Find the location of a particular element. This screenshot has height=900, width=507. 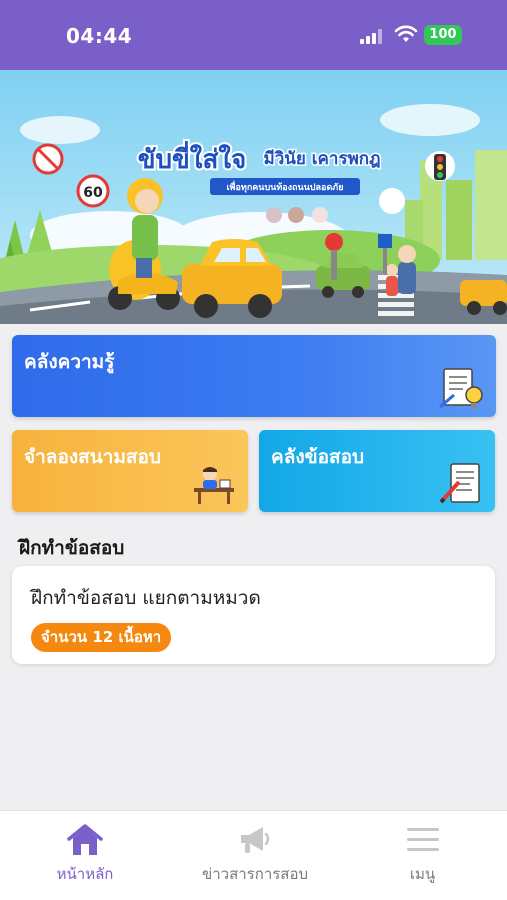

exam-paper-pencil-icon is located at coordinates (459, 483).